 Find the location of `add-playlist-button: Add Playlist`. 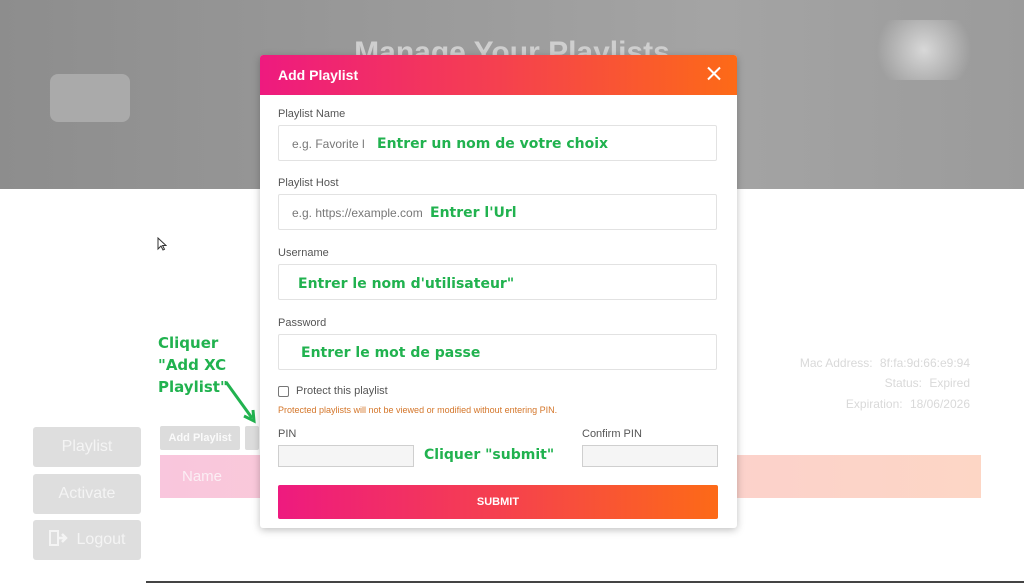

add-playlist-button: Add Playlist is located at coordinates (200, 438).